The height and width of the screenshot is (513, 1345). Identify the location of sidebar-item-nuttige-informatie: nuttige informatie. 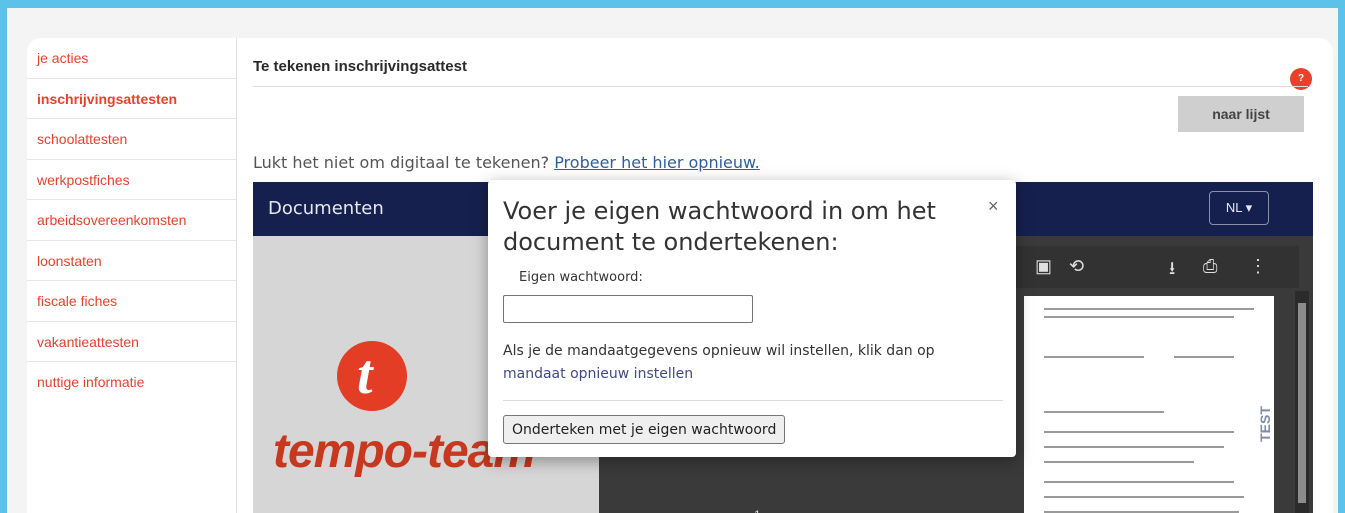
(131, 382).